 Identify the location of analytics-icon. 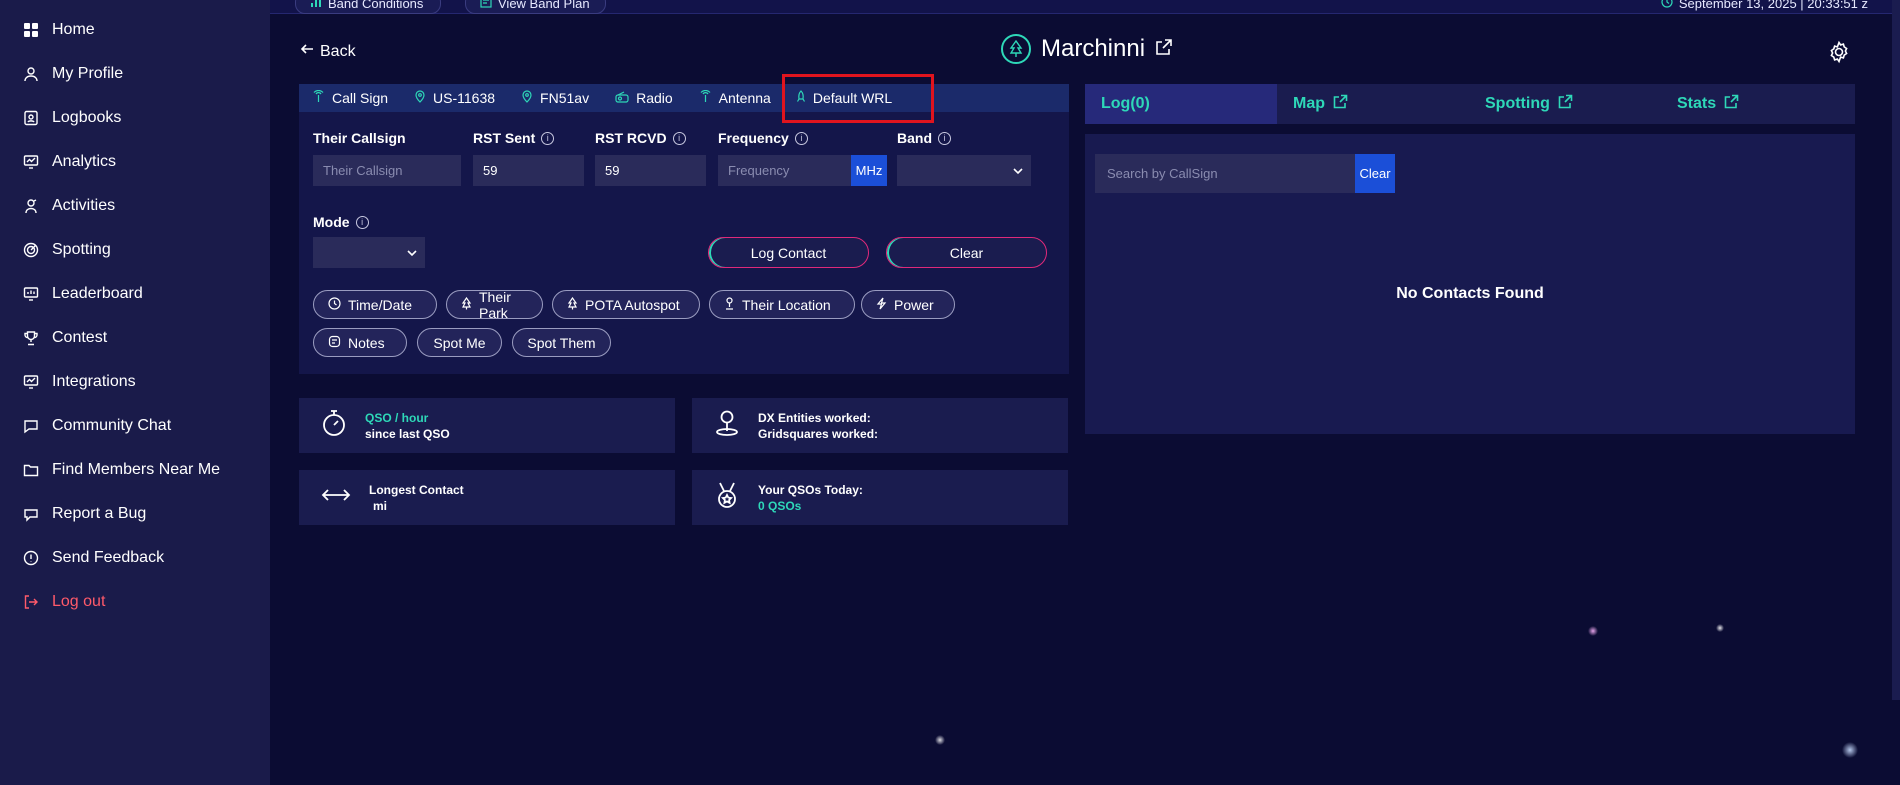
(31, 162).